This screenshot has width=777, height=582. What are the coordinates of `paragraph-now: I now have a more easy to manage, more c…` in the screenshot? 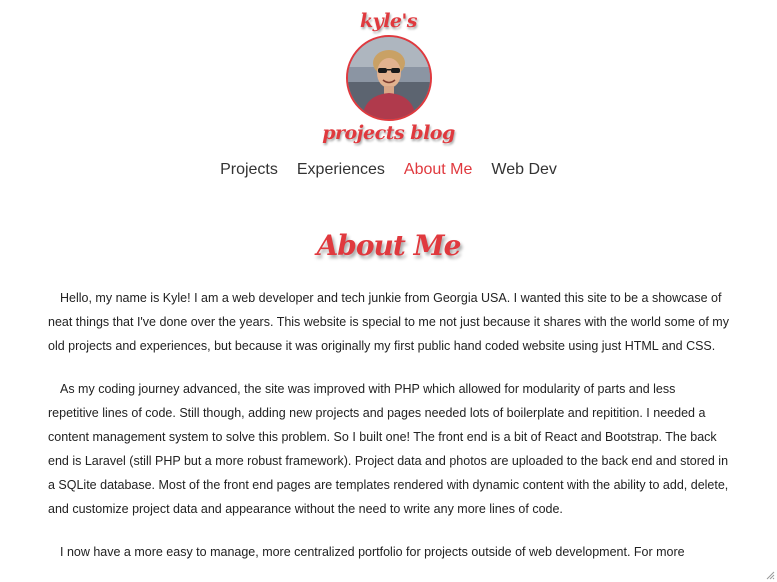 It's located at (372, 552).